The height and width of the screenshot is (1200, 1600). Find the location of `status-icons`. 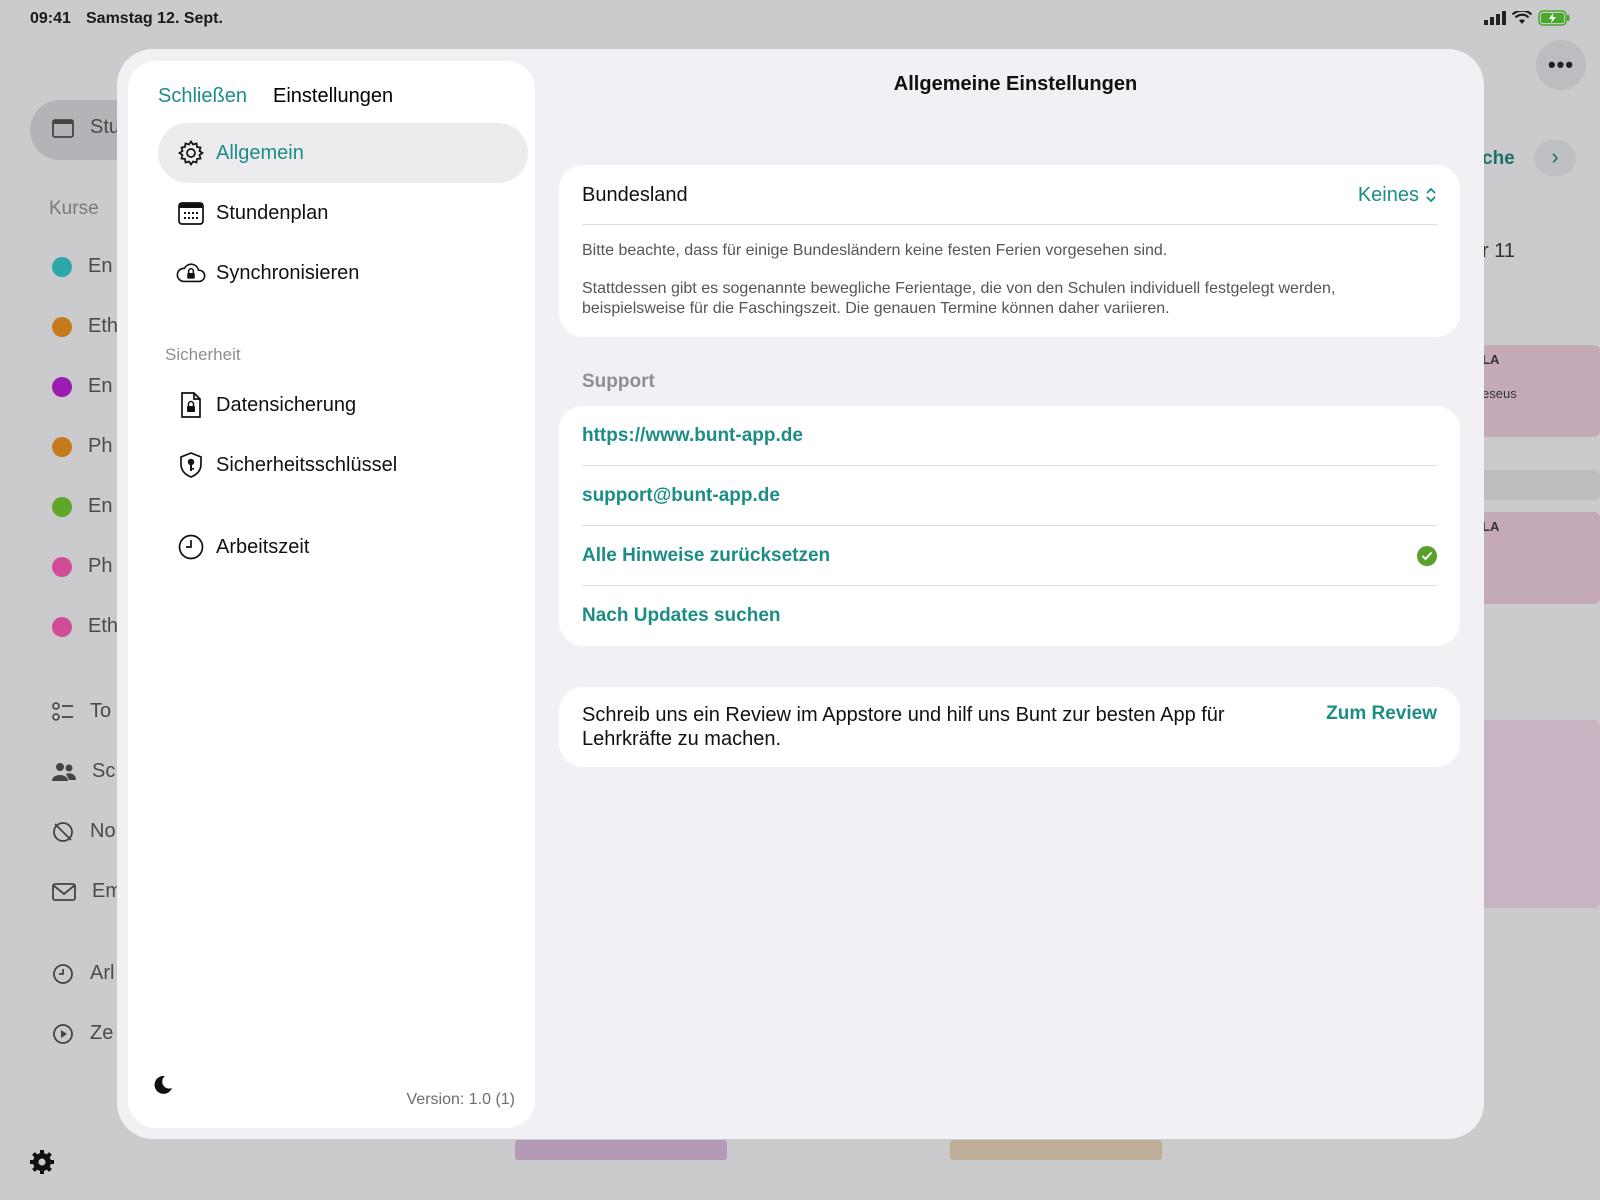

status-icons is located at coordinates (1527, 18).